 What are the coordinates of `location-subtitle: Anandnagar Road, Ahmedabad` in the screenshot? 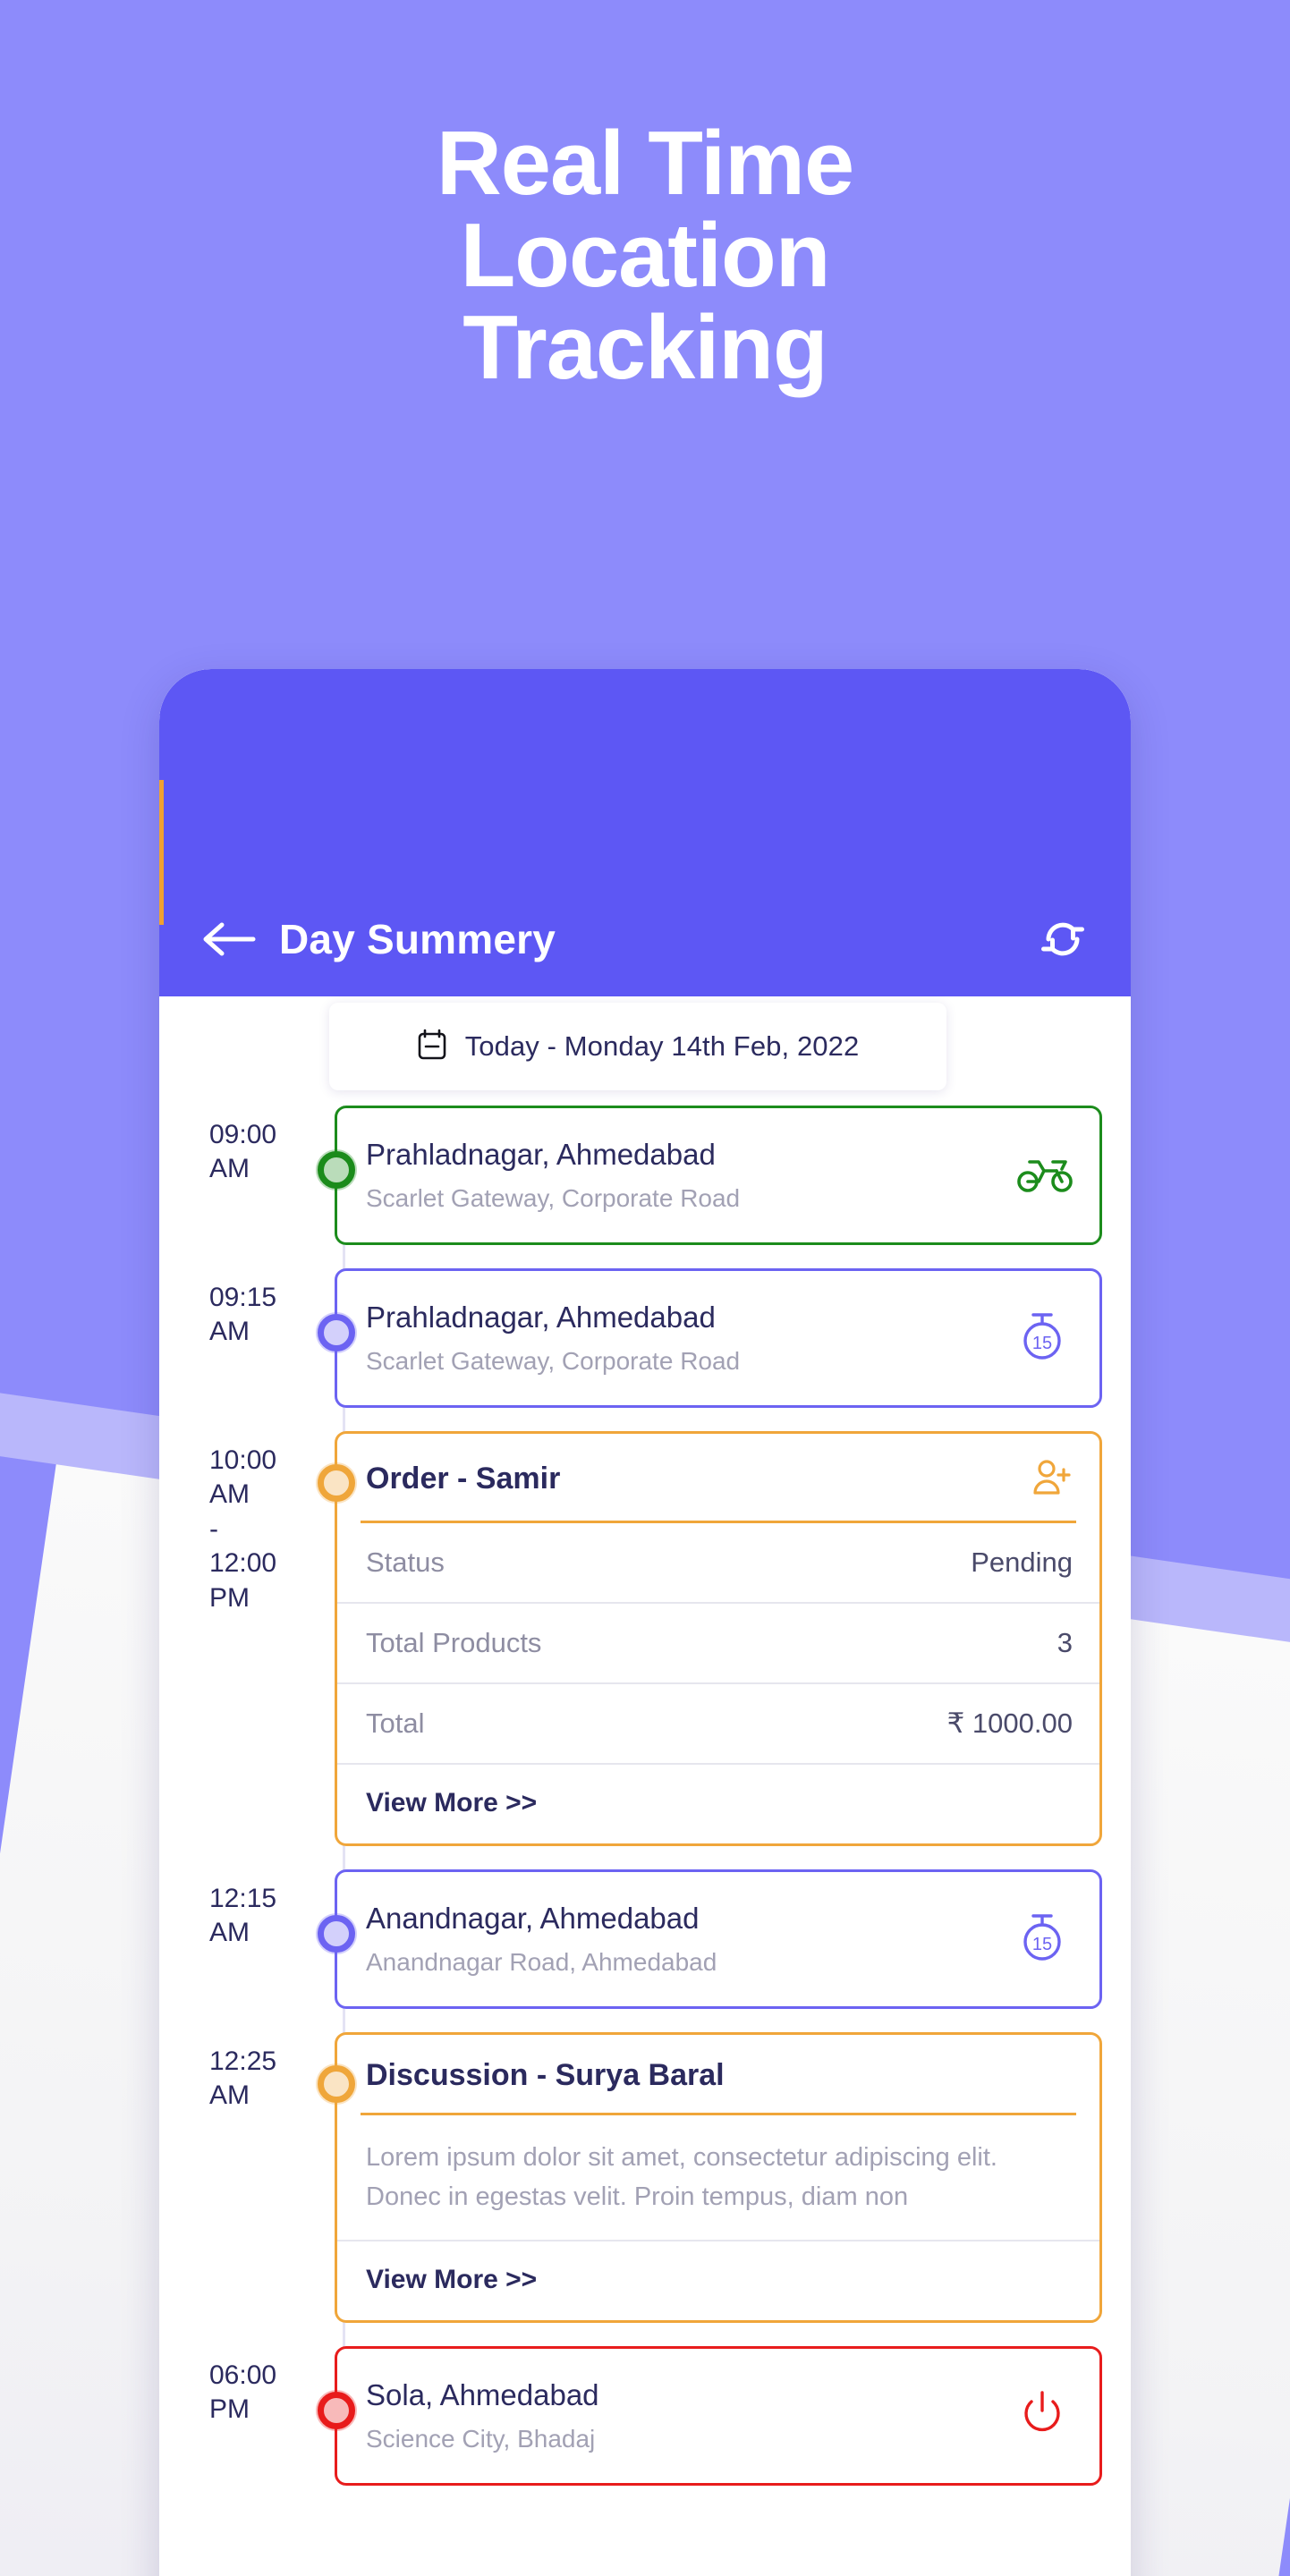 It's located at (541, 1961).